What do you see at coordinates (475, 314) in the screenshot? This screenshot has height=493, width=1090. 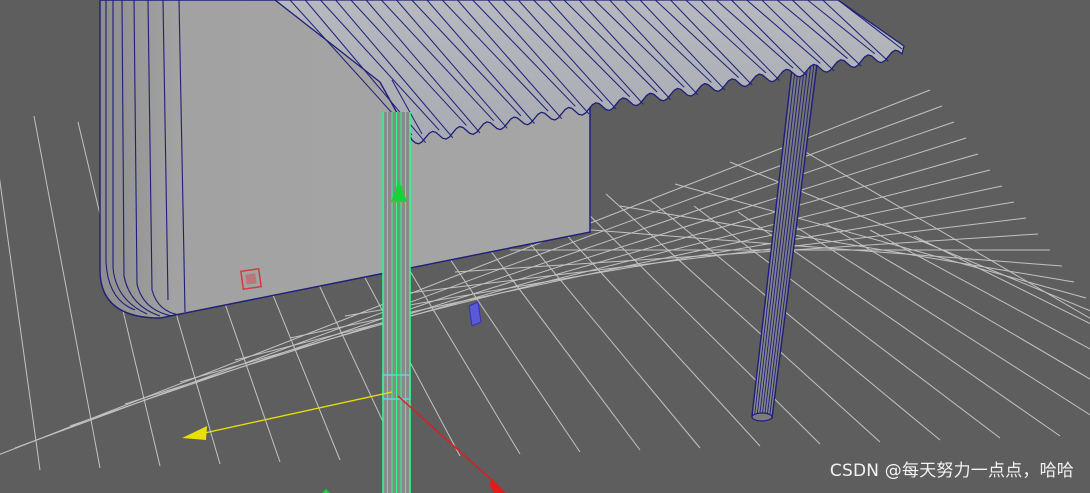 I see `plane-handle-icon` at bounding box center [475, 314].